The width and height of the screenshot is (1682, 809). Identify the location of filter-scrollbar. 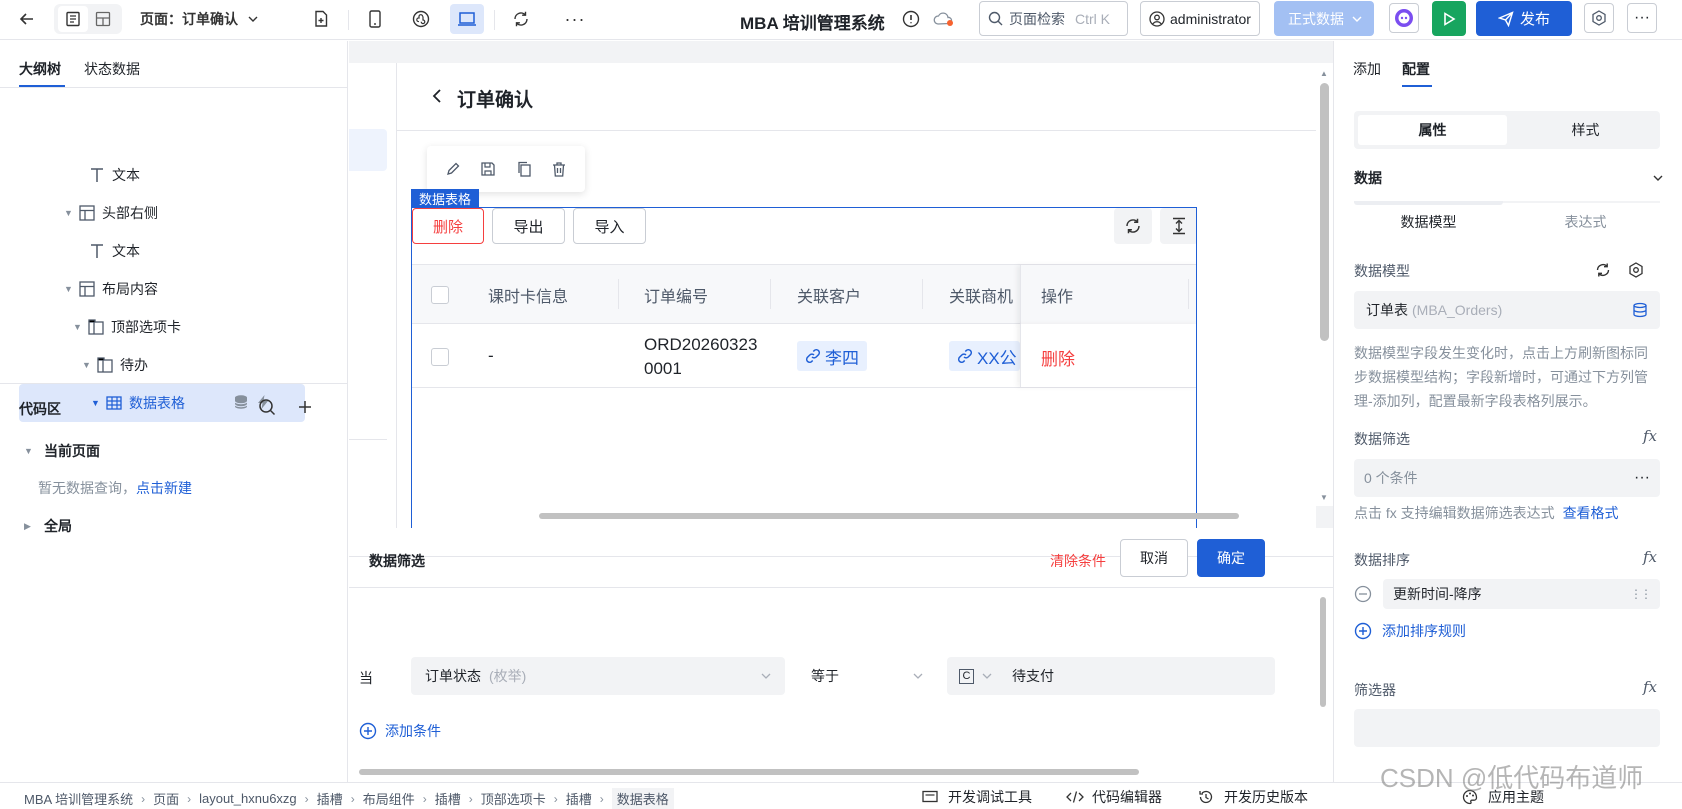
(1323, 652).